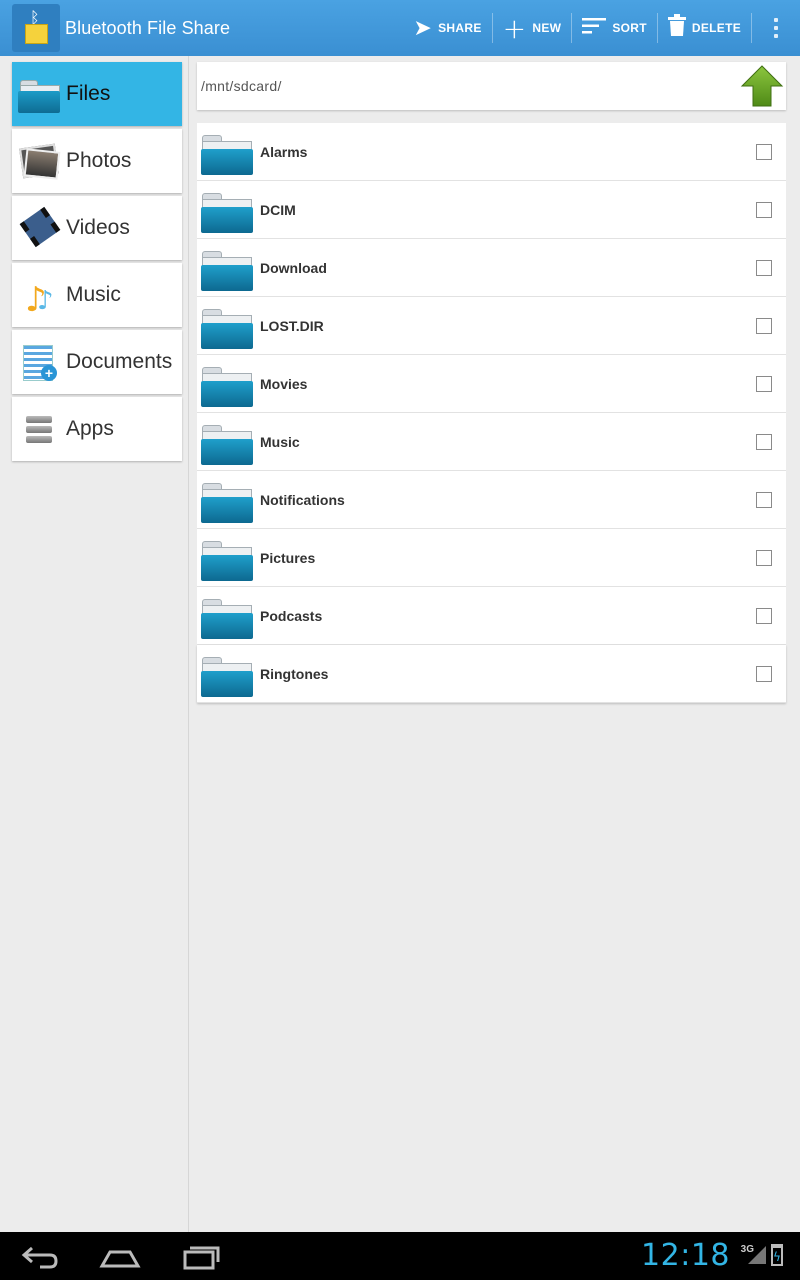 This screenshot has height=1280, width=800. Describe the element at coordinates (288, 557) in the screenshot. I see `file-name: Pictures` at that location.